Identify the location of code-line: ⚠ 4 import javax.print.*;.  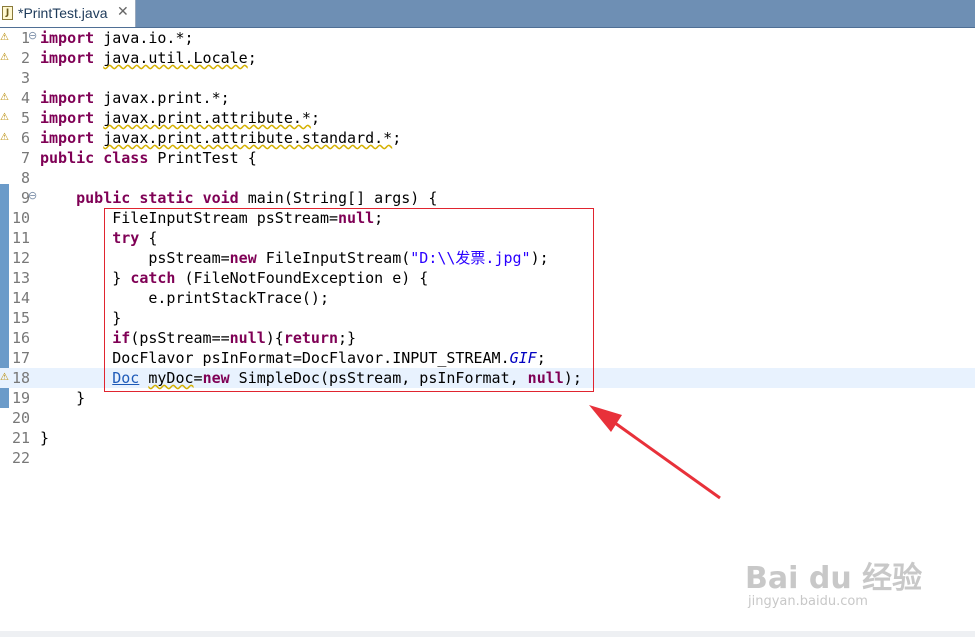
(487, 98).